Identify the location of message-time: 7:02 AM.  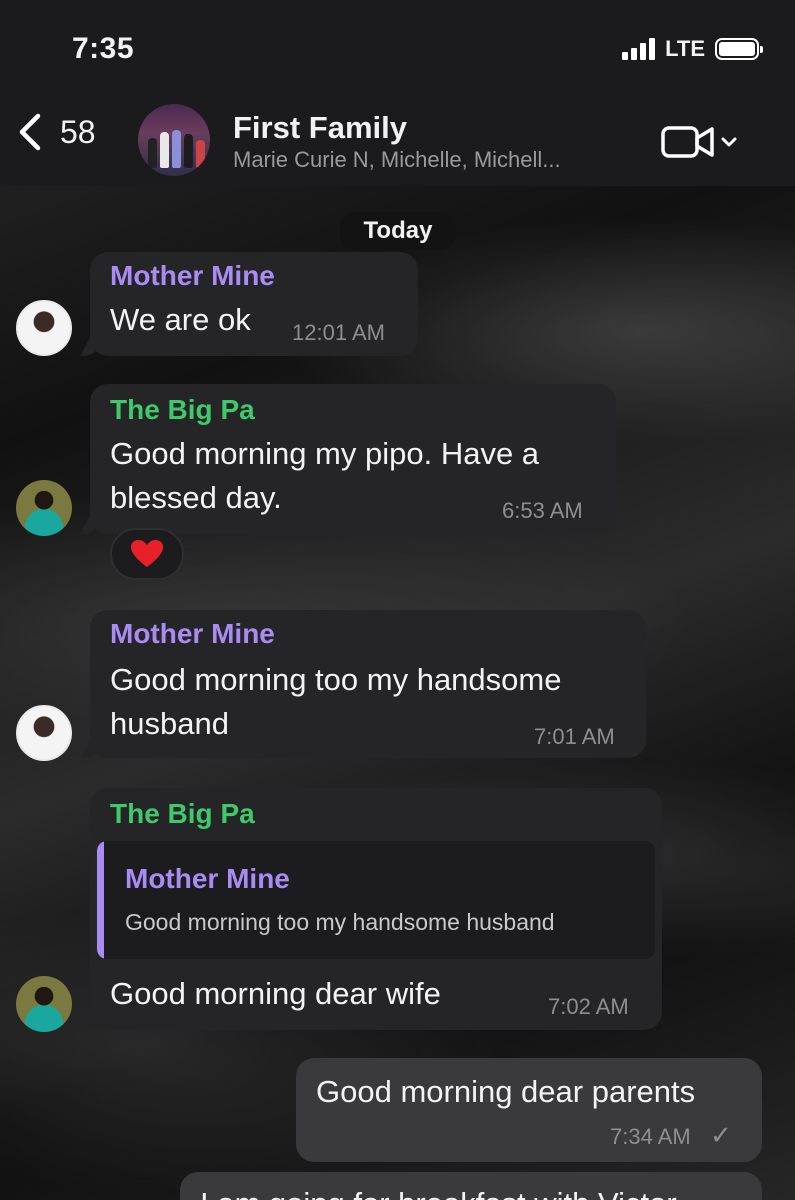
(588, 1006).